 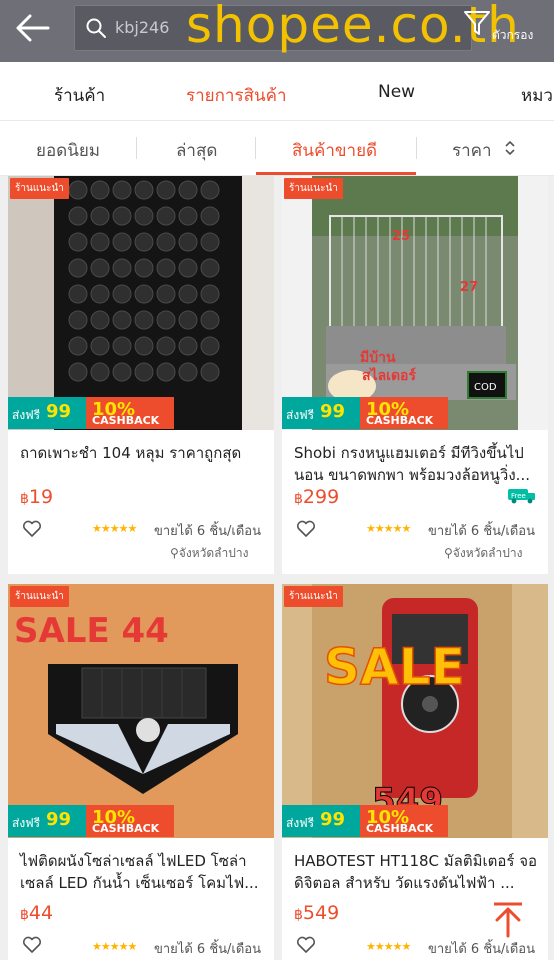 I want to click on product-image: SALE 549 ร้านแนะนำ ส่งฟรี 99 10% CASHBACK, so click(x=415, y=711).